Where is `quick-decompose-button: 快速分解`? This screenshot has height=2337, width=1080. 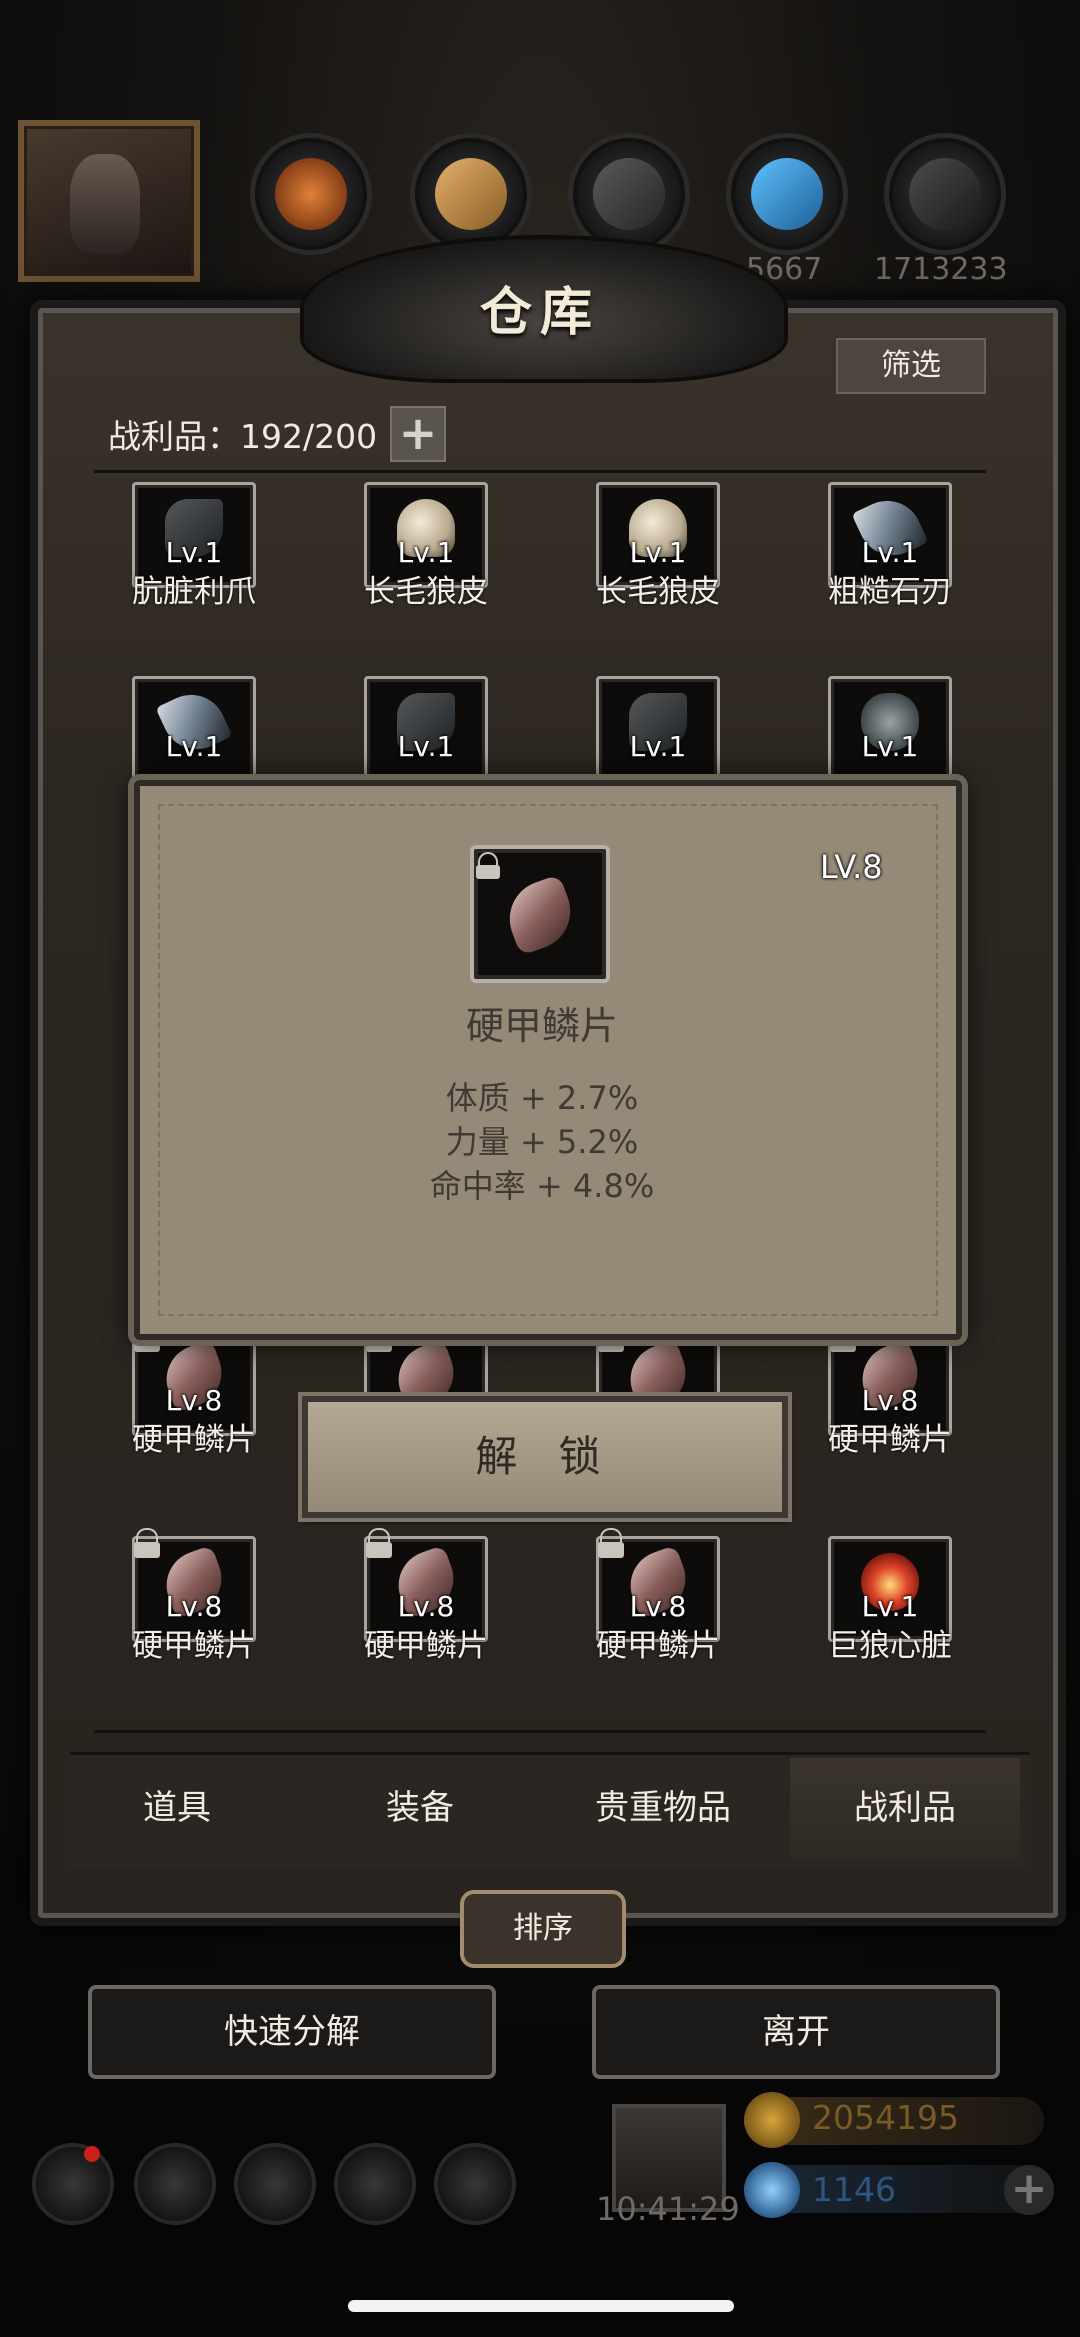
quick-decompose-button: 快速分解 is located at coordinates (292, 2032).